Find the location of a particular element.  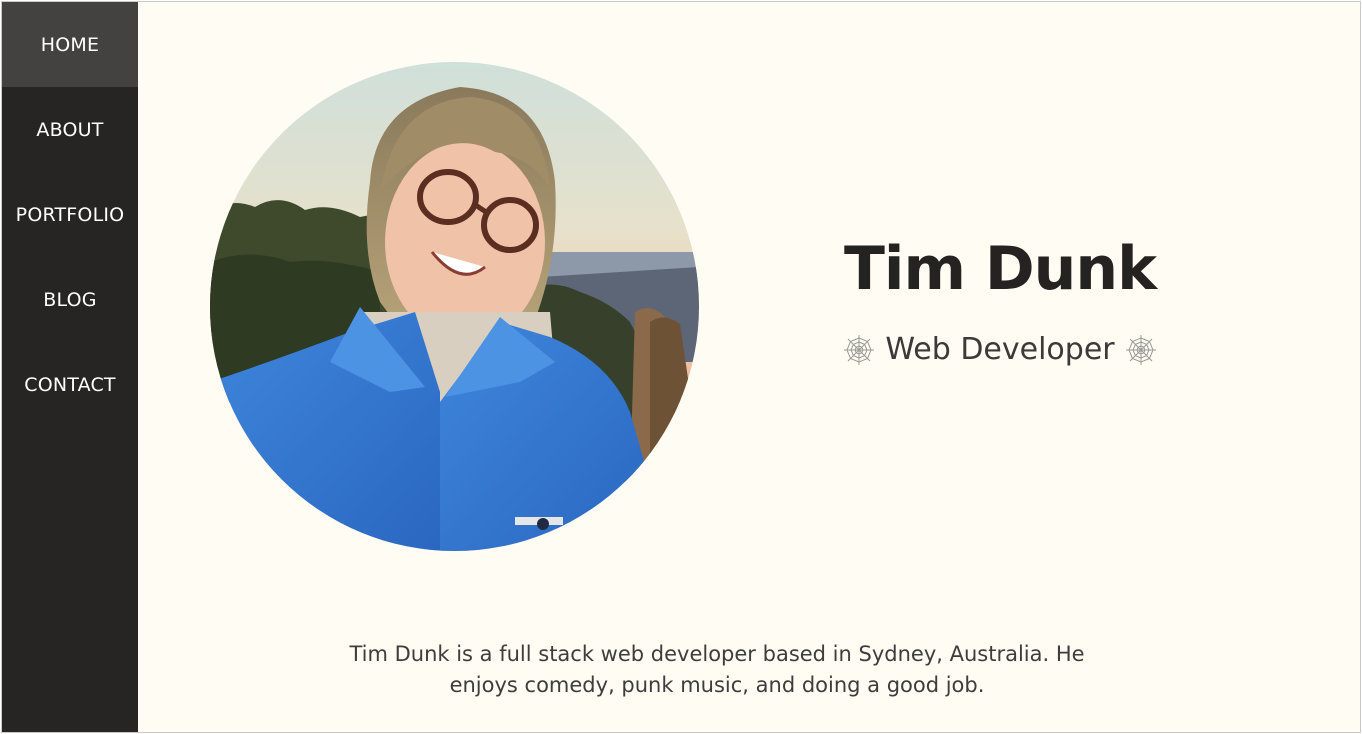

nav-item-blog: BLOG is located at coordinates (70, 299).